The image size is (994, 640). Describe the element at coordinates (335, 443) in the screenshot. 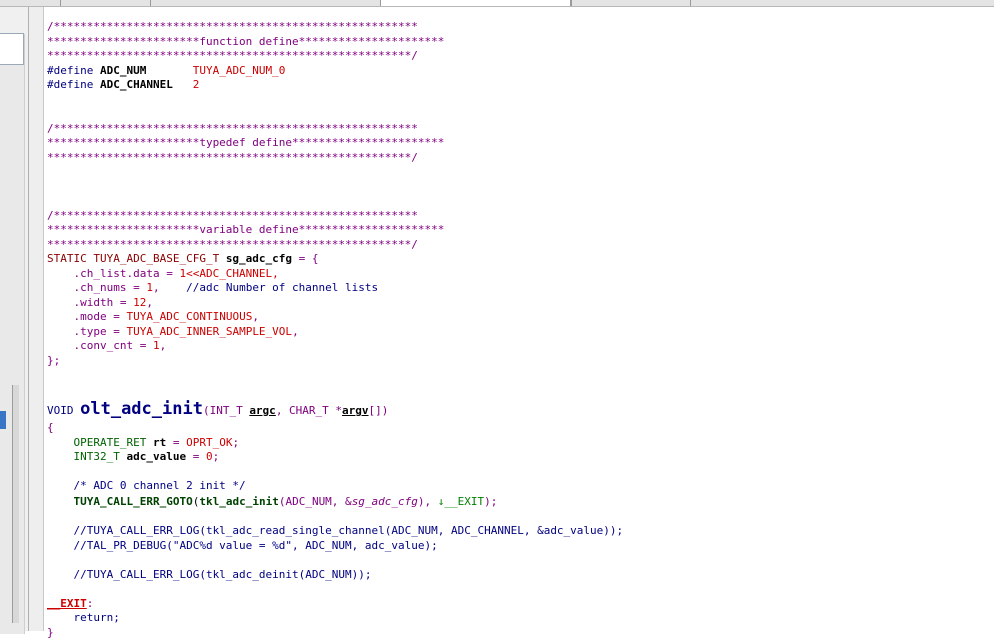

I see `code-line: OPERATE_RET rt = OPRT_OK;` at that location.